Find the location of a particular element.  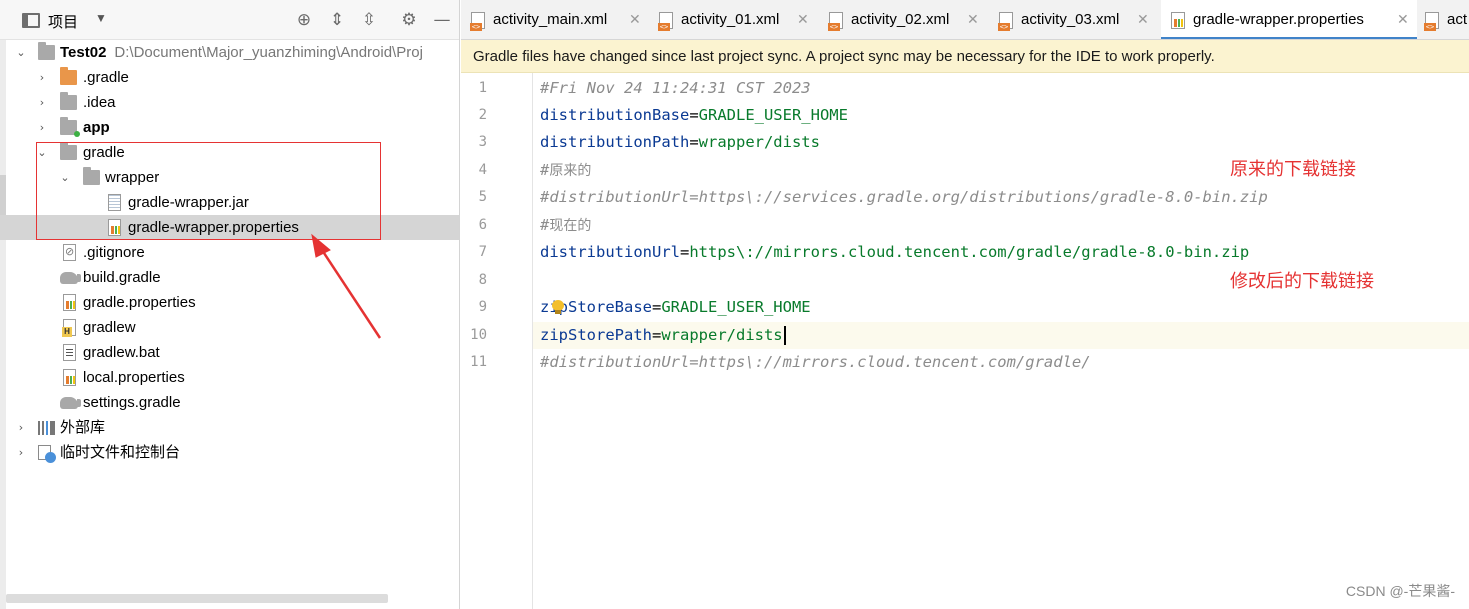

tree-row-gitignore: .gitignore is located at coordinates (229, 252).